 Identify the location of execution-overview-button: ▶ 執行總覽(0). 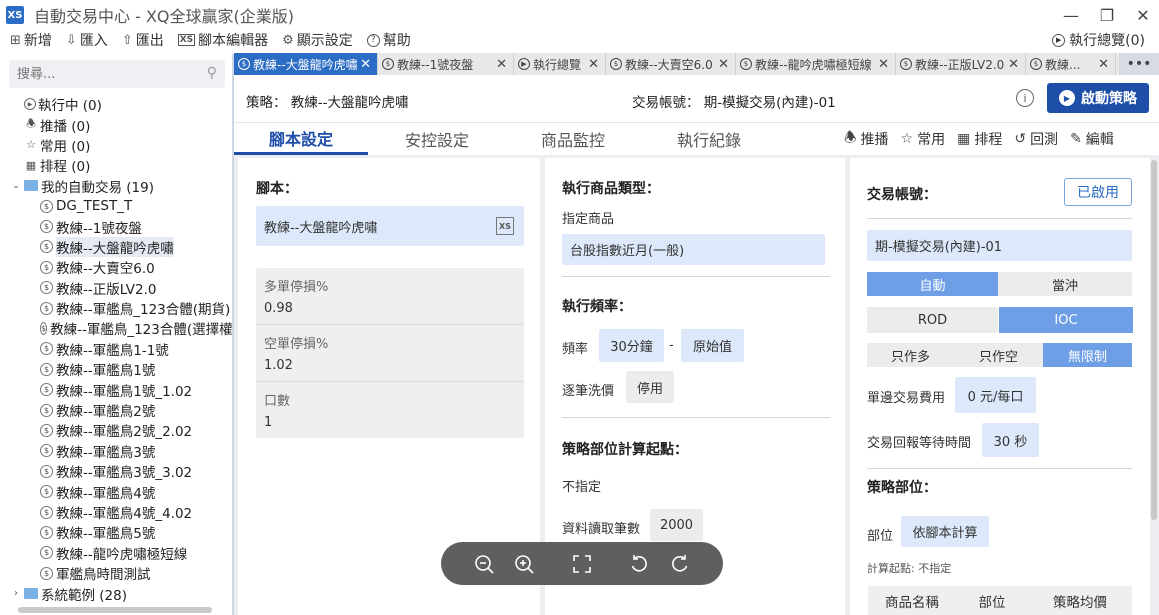
(1098, 40).